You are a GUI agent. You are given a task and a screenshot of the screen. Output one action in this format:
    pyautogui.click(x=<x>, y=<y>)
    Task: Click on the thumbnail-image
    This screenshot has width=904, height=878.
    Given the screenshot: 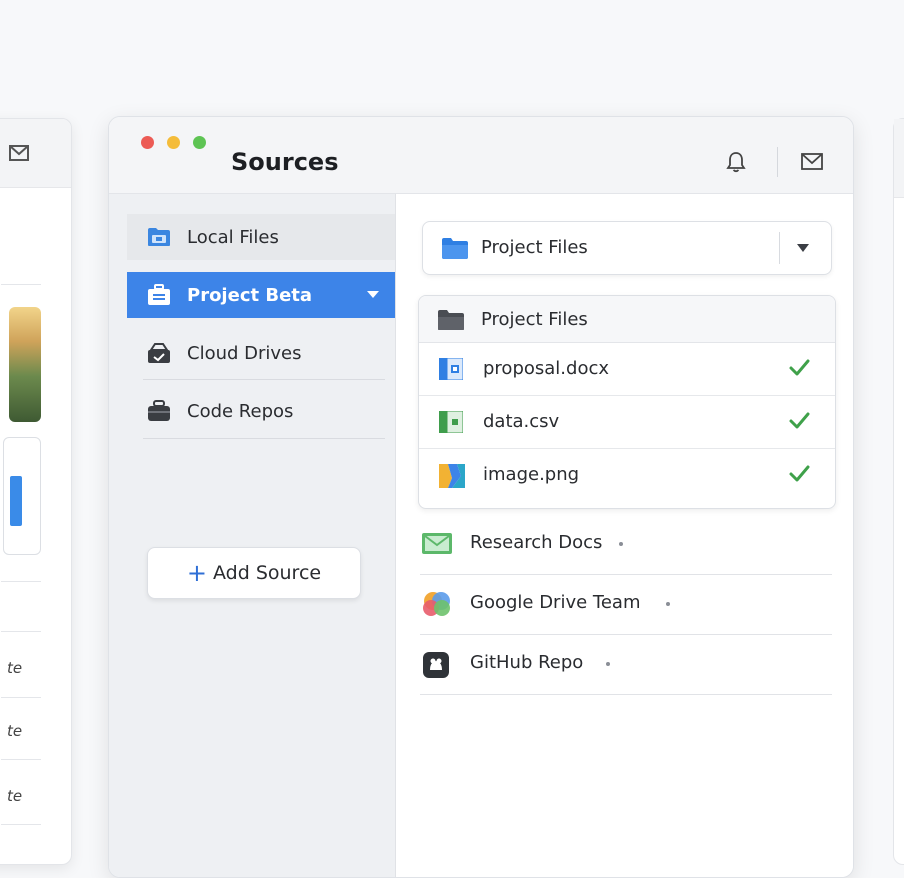 What is the action you would take?
    pyautogui.click(x=25, y=364)
    